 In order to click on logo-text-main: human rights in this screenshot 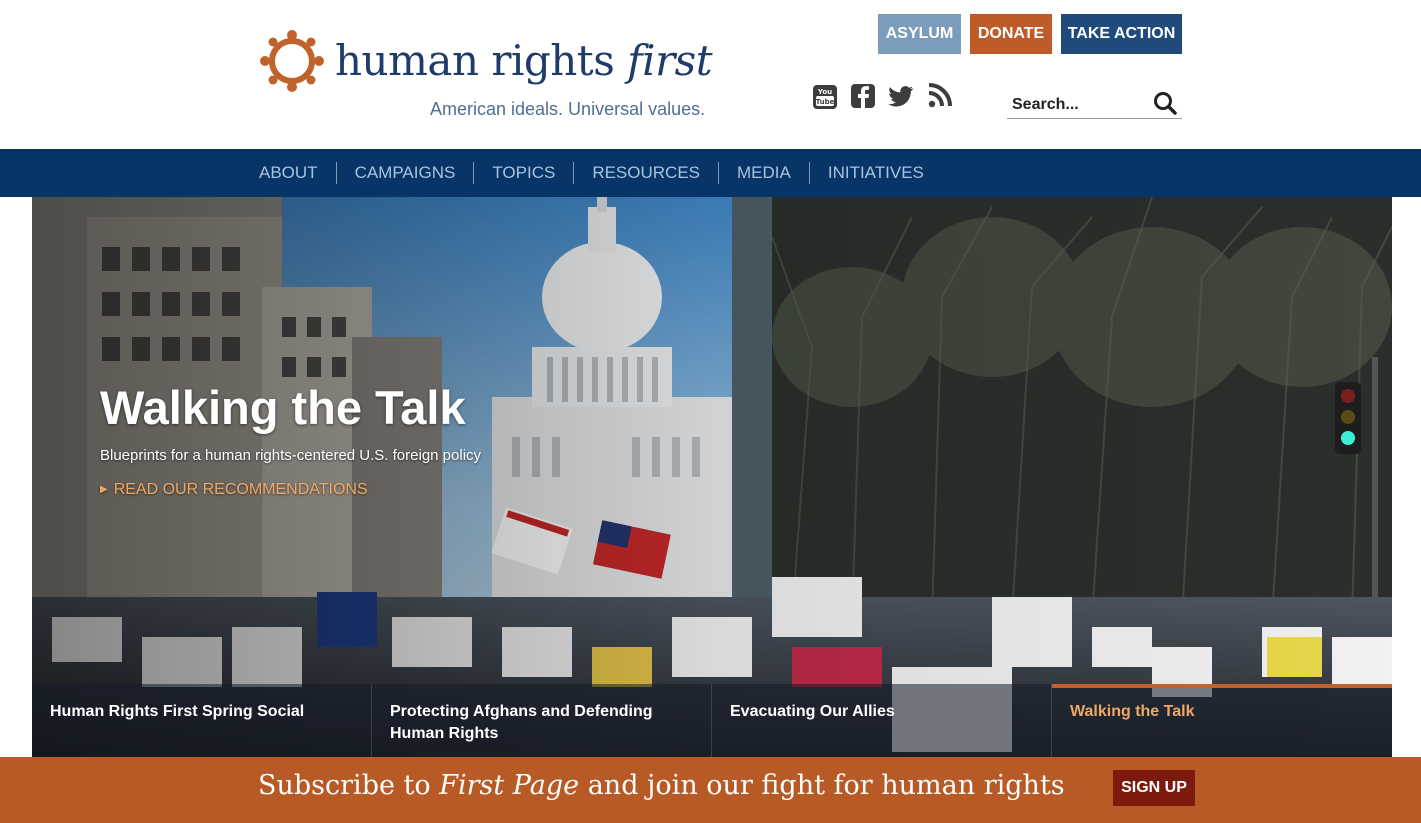, I will do `click(481, 60)`.